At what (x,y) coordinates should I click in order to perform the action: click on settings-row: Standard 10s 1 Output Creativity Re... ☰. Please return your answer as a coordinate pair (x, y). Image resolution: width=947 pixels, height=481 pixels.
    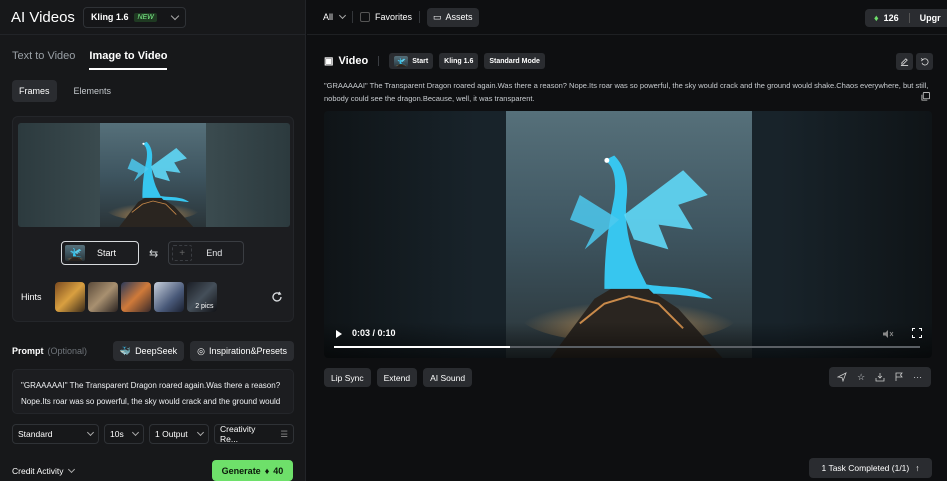
    Looking at the image, I should click on (153, 434).